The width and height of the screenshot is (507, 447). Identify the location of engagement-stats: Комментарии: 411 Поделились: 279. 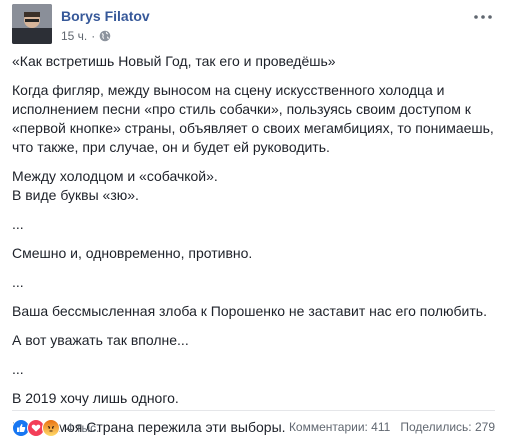
(392, 427).